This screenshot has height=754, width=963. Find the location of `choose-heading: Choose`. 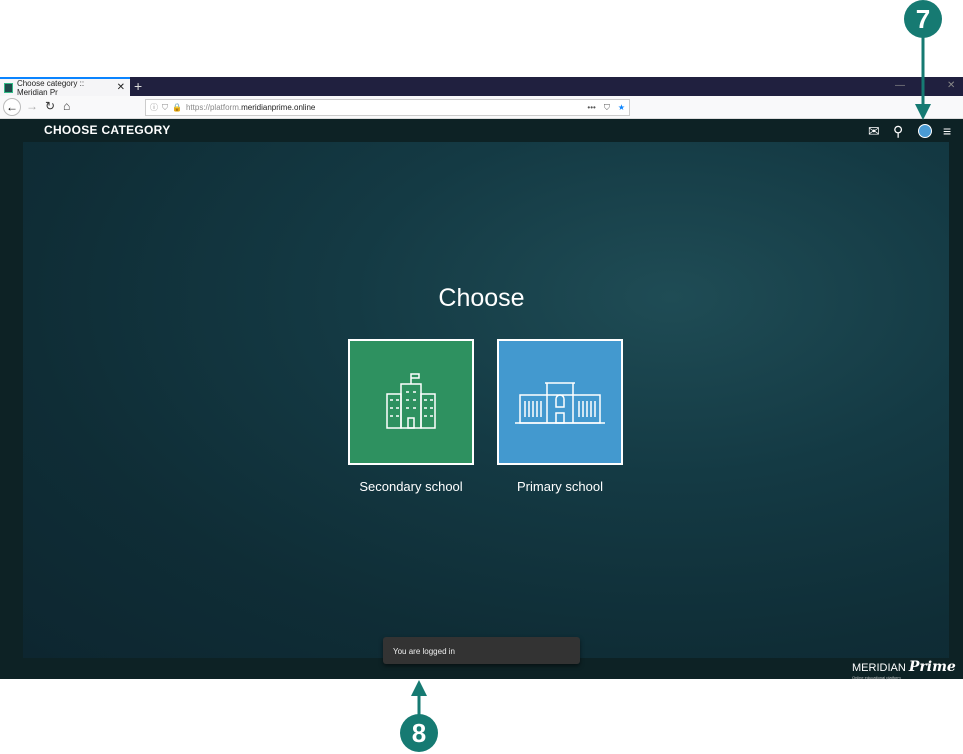

choose-heading: Choose is located at coordinates (481, 298).